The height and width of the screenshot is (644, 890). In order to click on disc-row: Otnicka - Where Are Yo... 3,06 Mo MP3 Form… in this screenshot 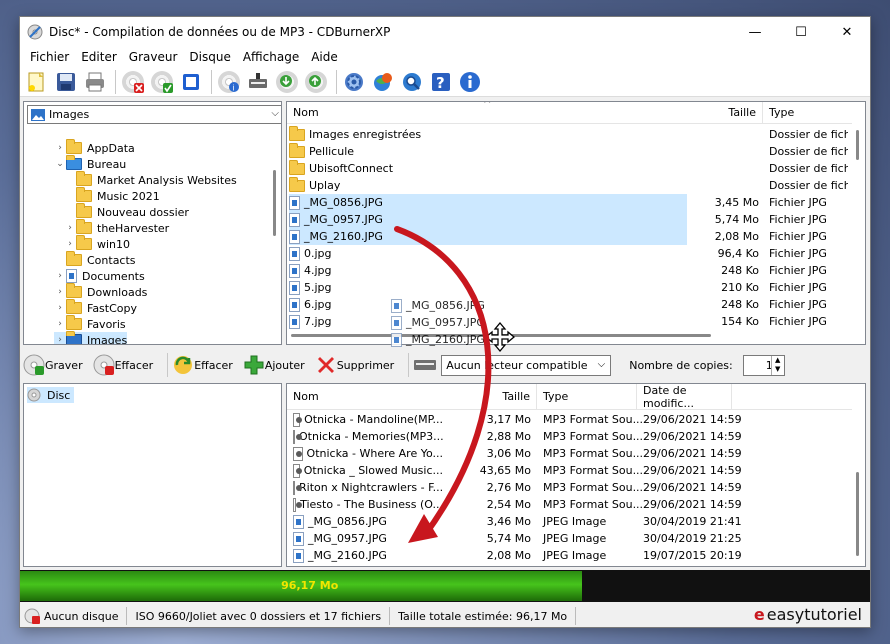, I will do `click(568, 453)`.